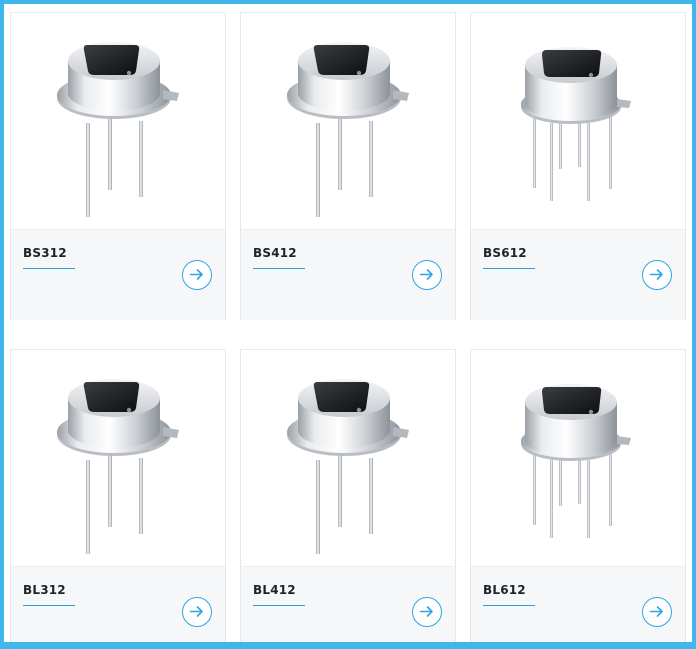 The image size is (696, 649). I want to click on product-name: BS412, so click(275, 253).